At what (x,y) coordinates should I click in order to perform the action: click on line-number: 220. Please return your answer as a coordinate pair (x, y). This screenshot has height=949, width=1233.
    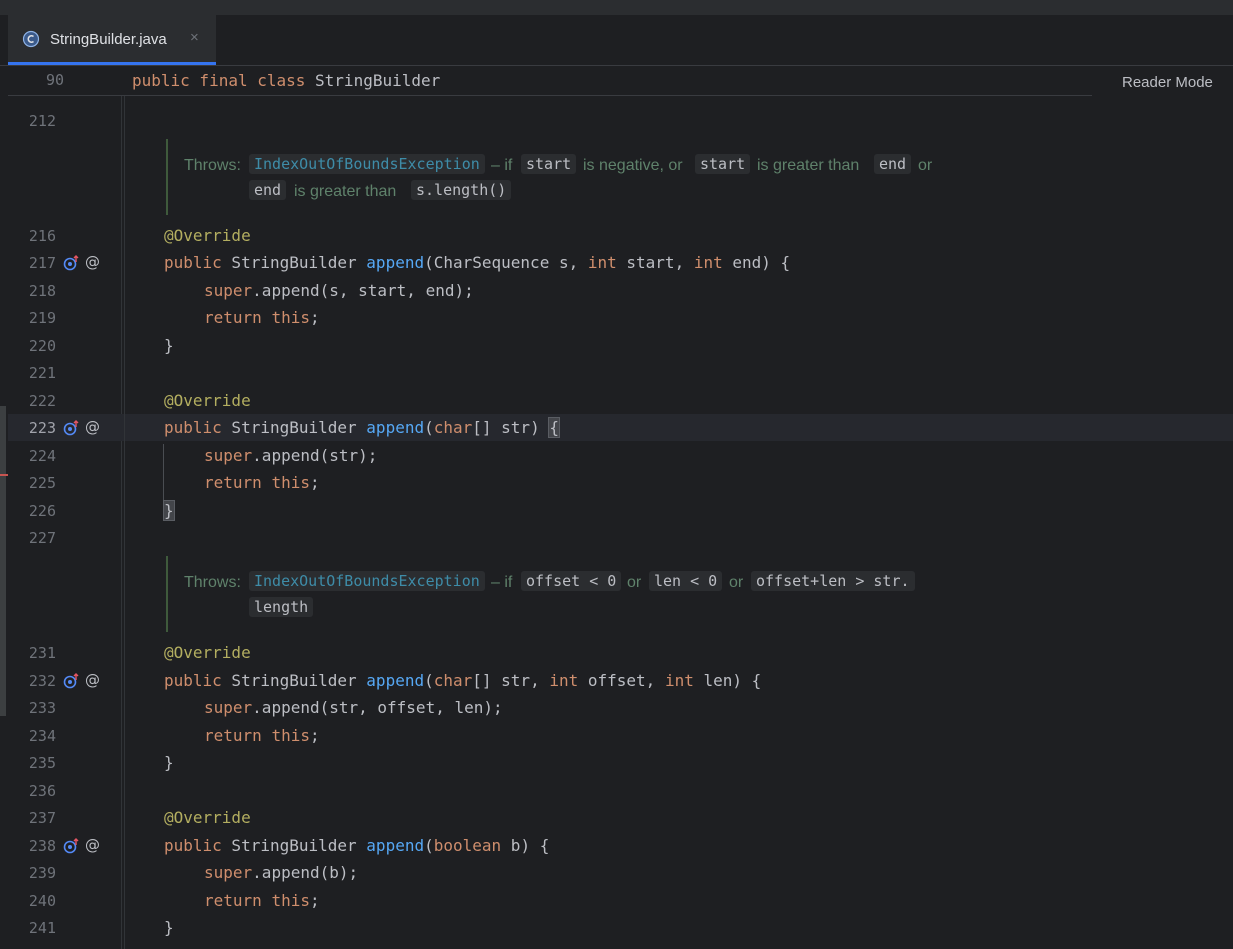
    Looking at the image, I should click on (42, 346).